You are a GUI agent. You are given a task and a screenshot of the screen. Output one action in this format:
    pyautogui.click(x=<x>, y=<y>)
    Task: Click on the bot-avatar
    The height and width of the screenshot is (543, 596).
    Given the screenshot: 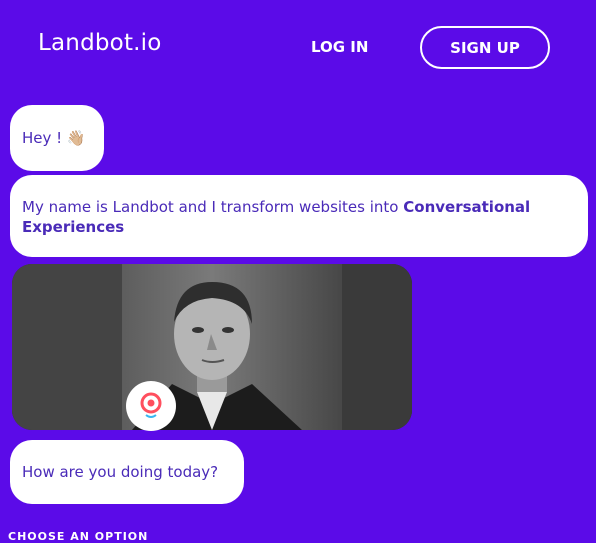 What is the action you would take?
    pyautogui.click(x=151, y=406)
    